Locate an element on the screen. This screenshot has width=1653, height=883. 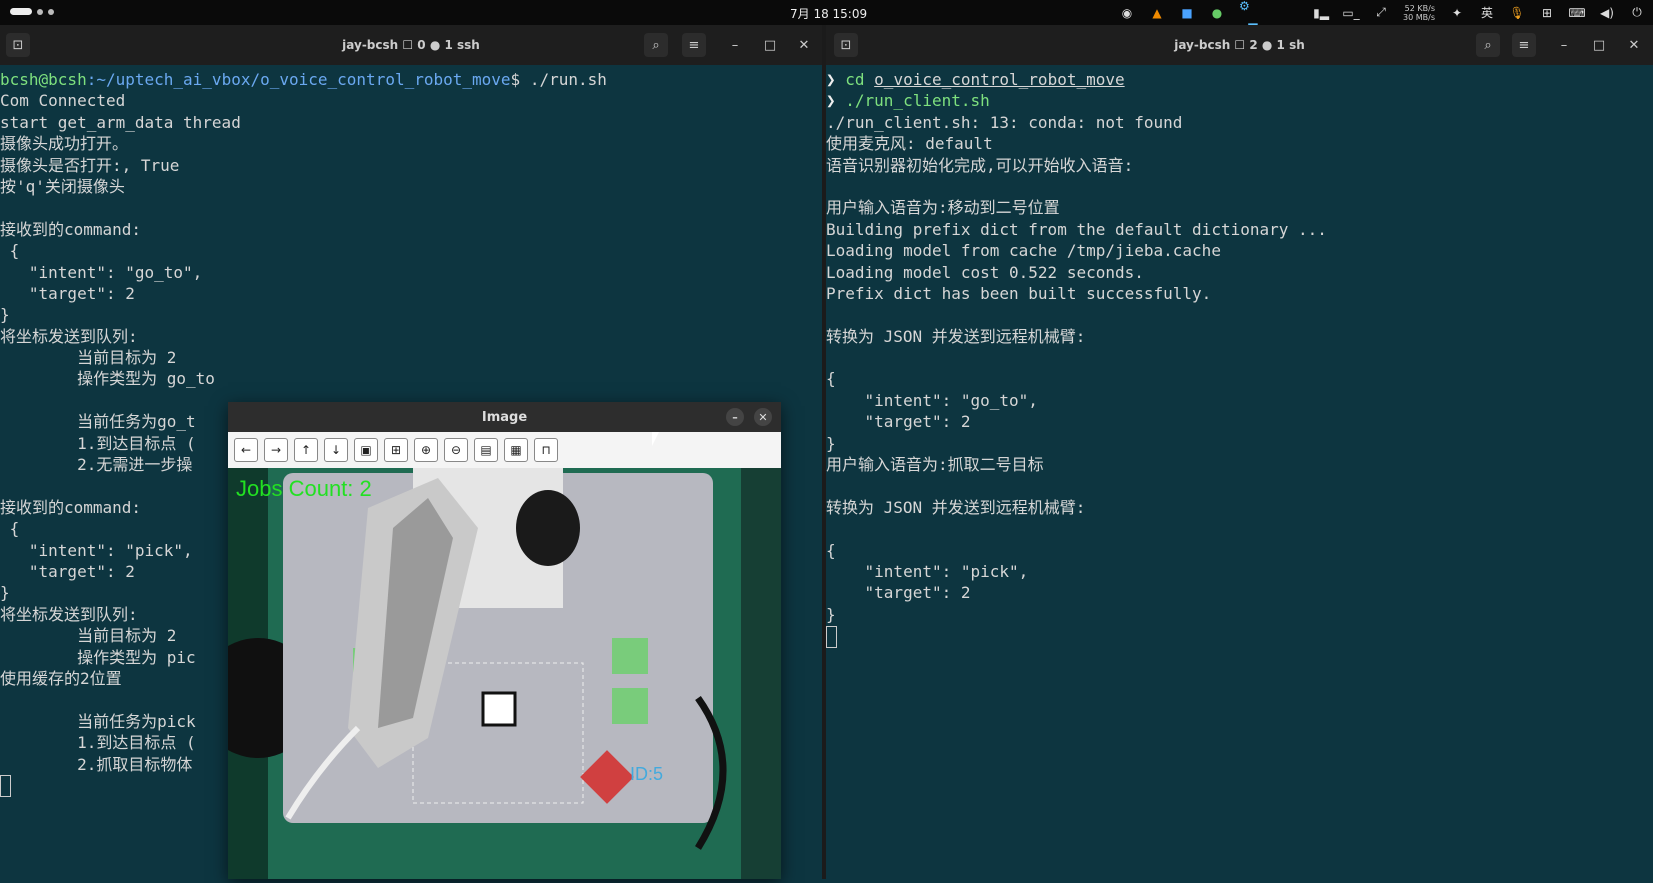
output-line: Com Connected is located at coordinates (63, 101).